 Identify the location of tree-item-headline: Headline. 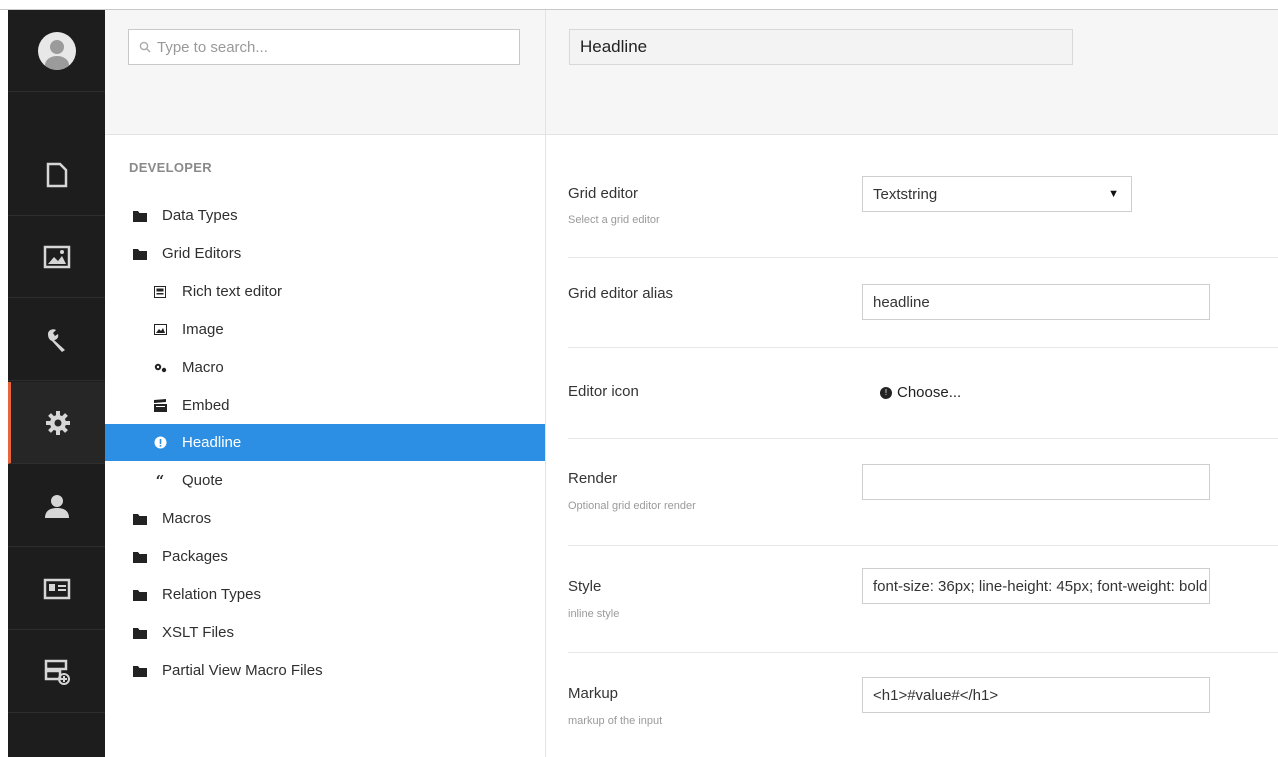
(325, 442).